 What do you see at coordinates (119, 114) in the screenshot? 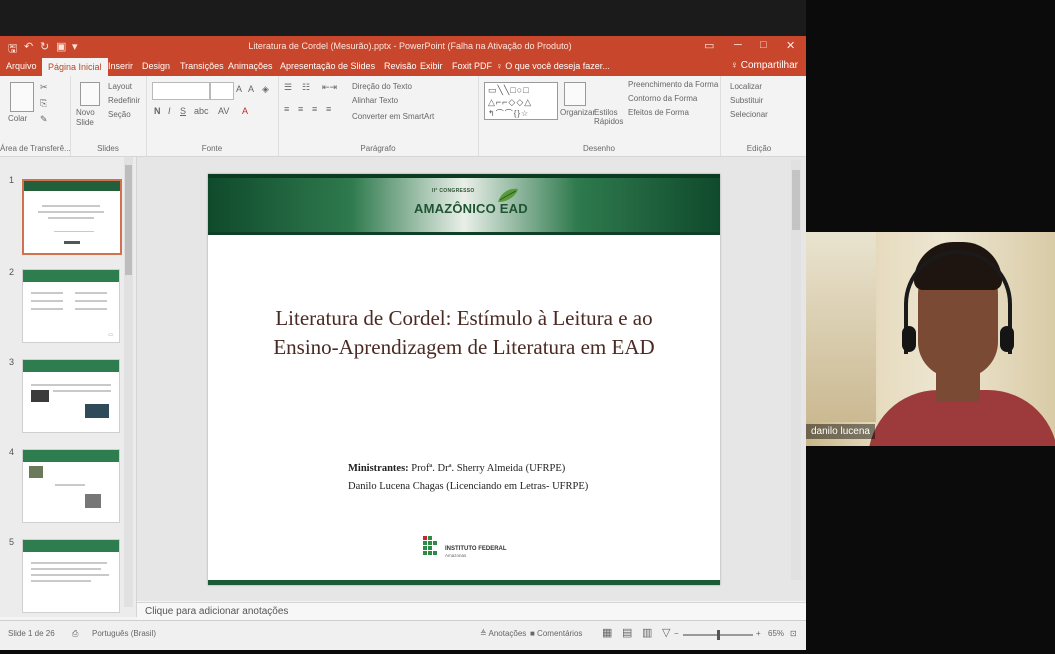
I see `section-button: Seção` at bounding box center [119, 114].